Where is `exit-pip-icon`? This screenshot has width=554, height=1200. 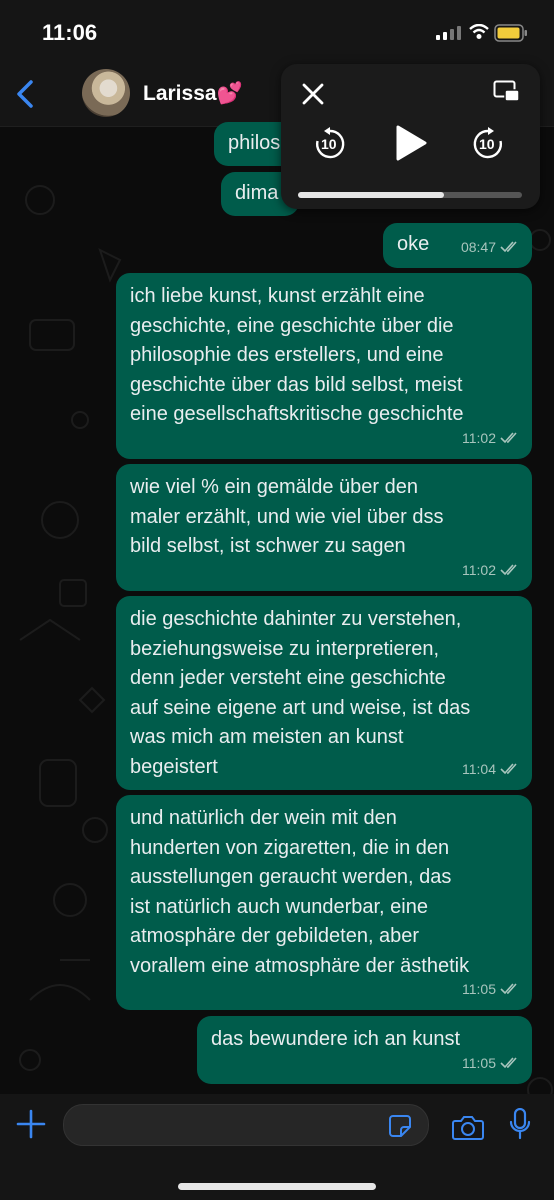
exit-pip-icon is located at coordinates (507, 92).